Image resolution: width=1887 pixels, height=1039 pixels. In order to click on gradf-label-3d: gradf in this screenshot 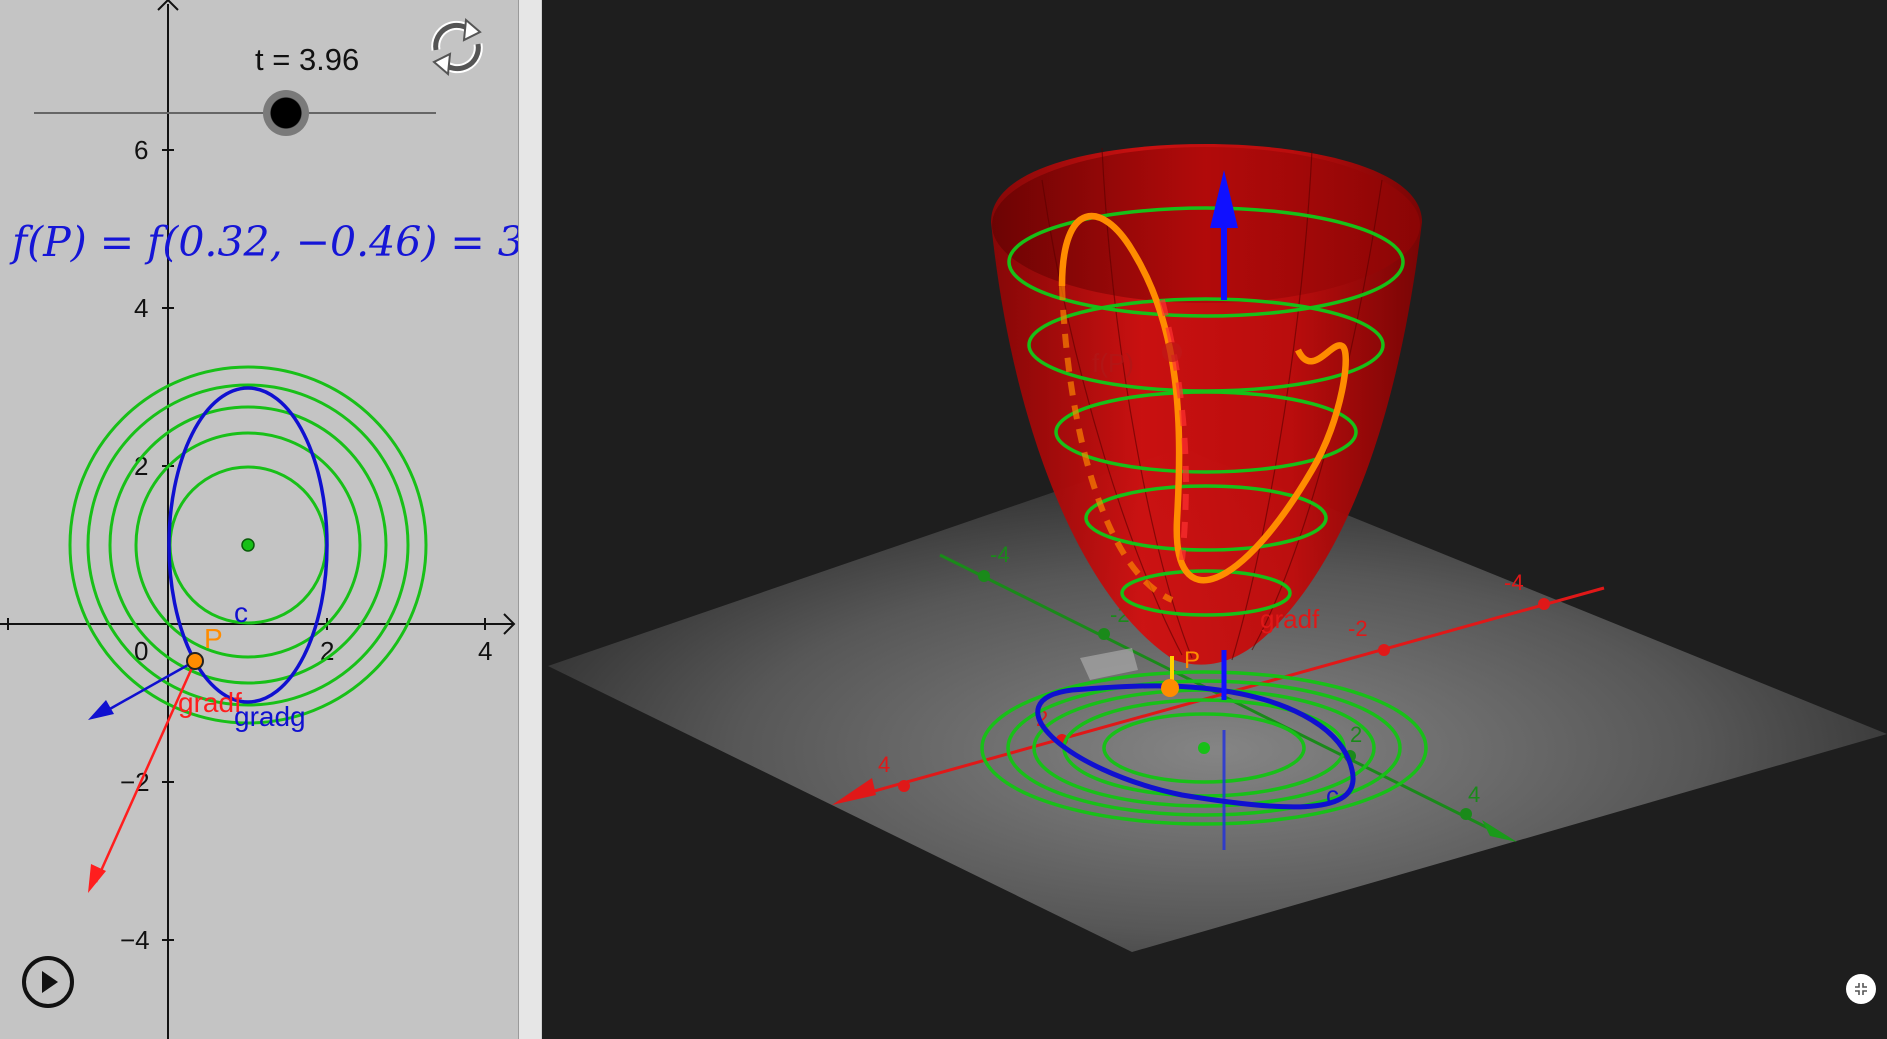, I will do `click(1290, 619)`.